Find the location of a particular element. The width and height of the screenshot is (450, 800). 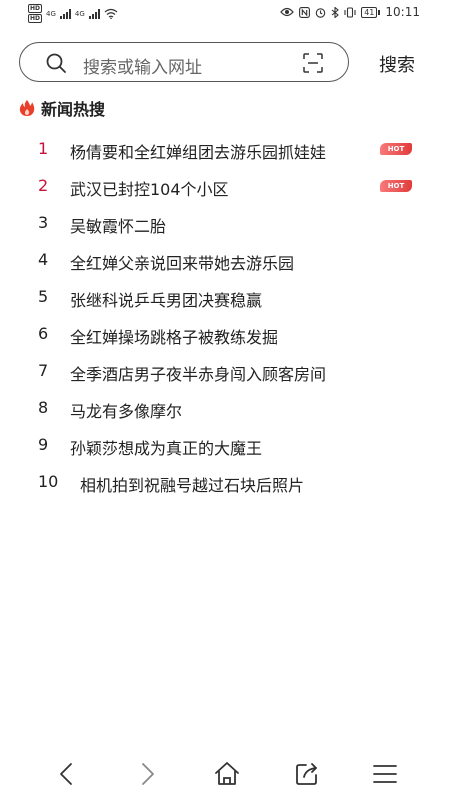

status-right: 41 10:11 is located at coordinates (350, 12).